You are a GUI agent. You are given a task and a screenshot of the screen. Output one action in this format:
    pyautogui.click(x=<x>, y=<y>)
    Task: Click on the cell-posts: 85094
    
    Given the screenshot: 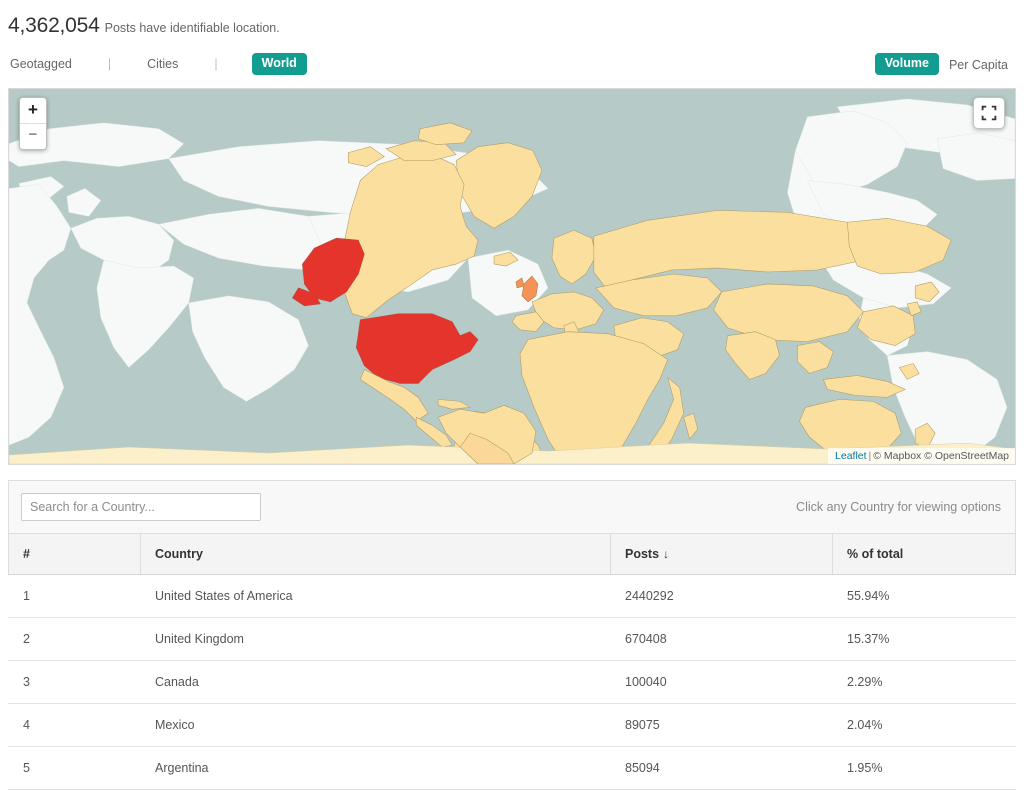 What is the action you would take?
    pyautogui.click(x=721, y=768)
    